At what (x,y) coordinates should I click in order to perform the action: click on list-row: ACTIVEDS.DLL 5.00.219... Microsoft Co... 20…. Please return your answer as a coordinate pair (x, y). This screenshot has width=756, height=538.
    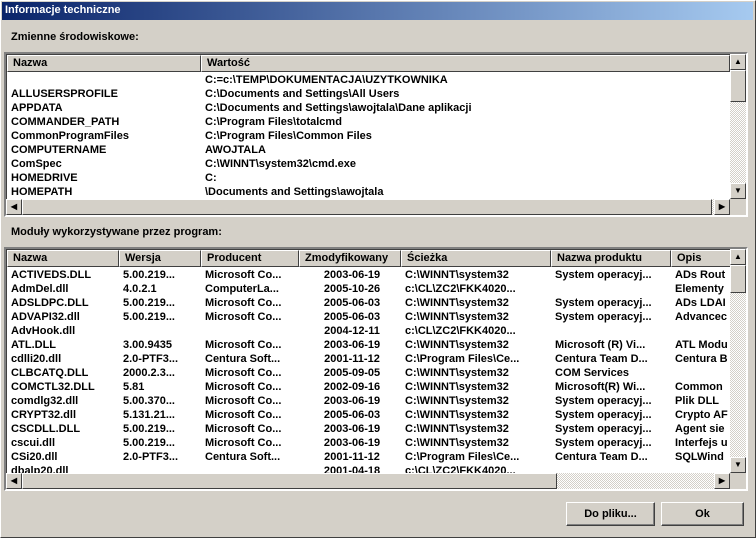
    Looking at the image, I should click on (369, 275).